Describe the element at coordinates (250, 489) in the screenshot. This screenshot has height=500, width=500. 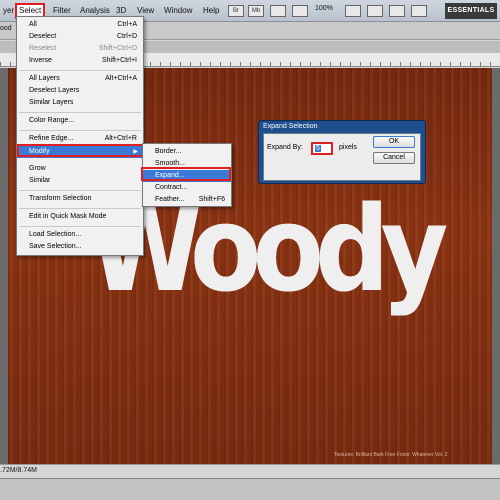
I see `bottom-panel` at that location.